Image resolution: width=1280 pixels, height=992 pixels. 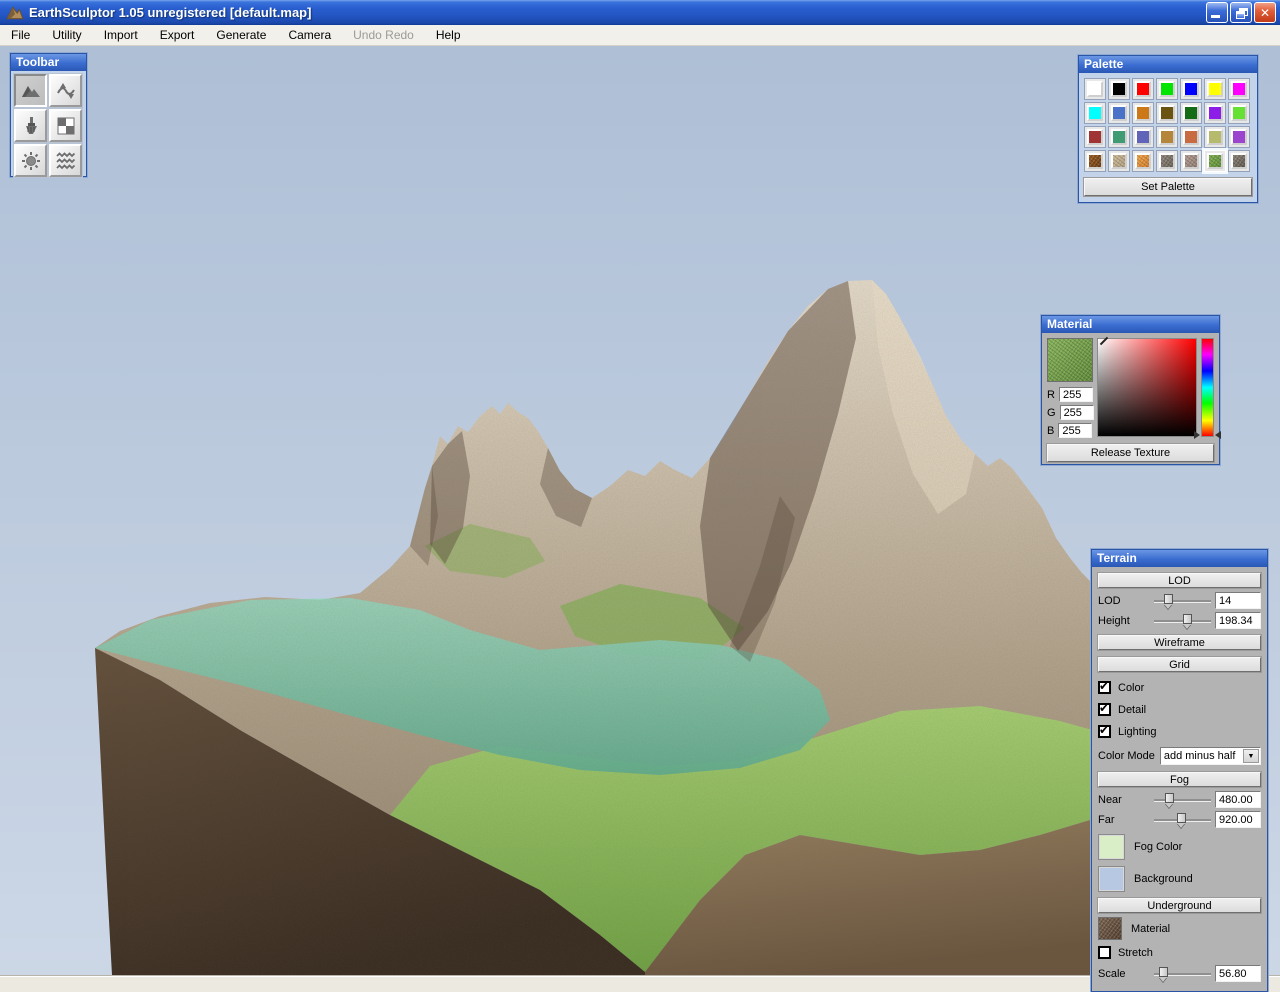 I want to click on height-slider, so click(x=1182, y=621).